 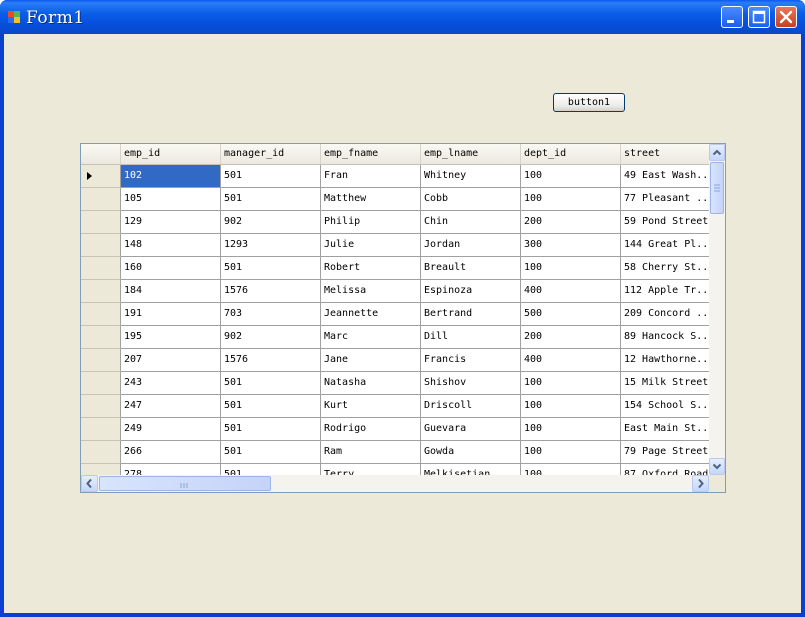 I want to click on table-row: 266 501 Ram Gowda 100 79 Page Street, so click(x=395, y=452).